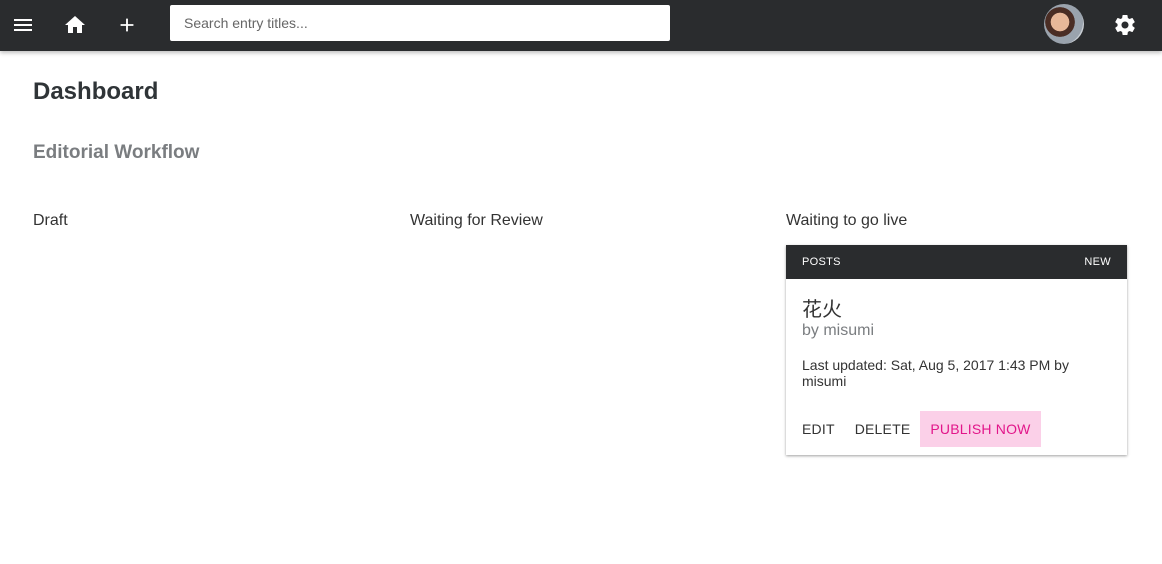  Describe the element at coordinates (838, 330) in the screenshot. I see `card-author: by misumi` at that location.